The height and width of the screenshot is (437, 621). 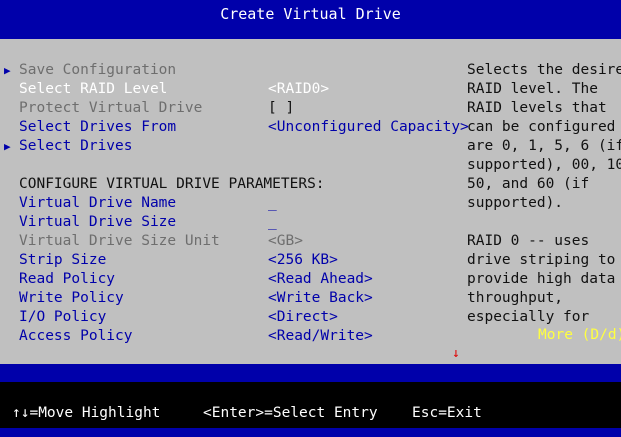 What do you see at coordinates (456, 353) in the screenshot?
I see `scroll-down-arrow-icon: ↓` at bounding box center [456, 353].